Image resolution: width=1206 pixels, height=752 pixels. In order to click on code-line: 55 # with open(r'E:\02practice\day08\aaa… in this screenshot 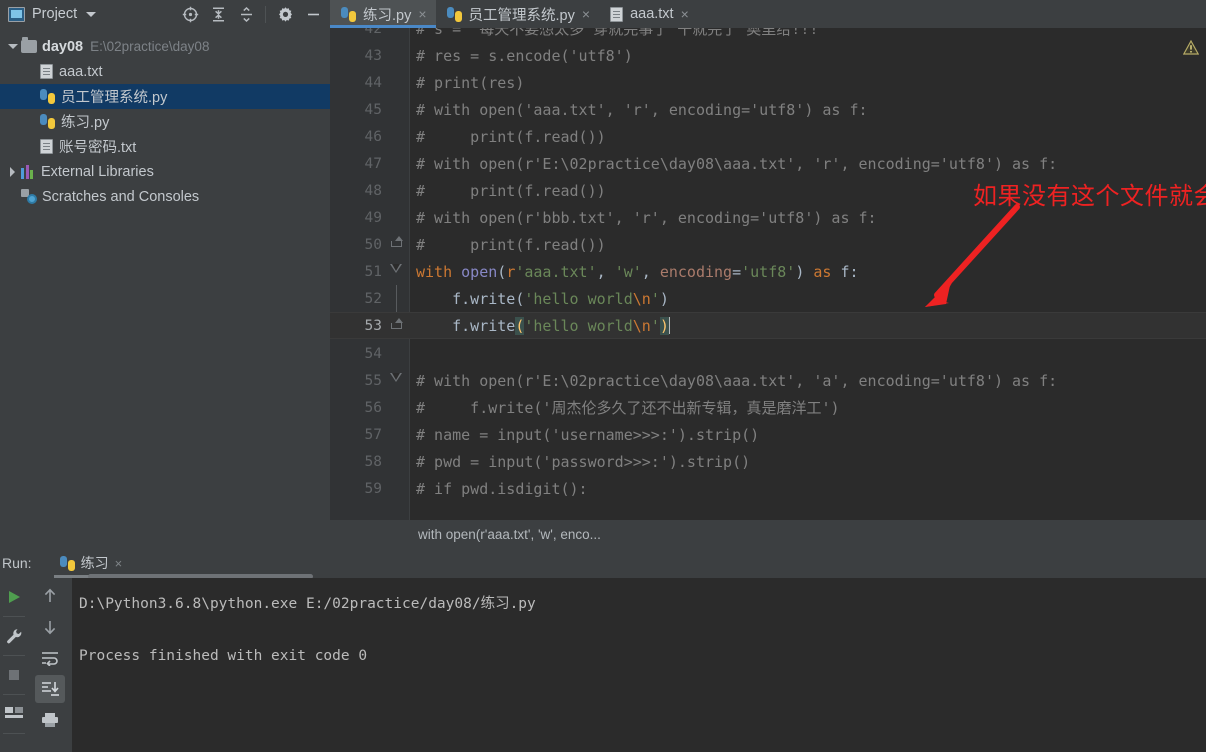, I will do `click(768, 380)`.